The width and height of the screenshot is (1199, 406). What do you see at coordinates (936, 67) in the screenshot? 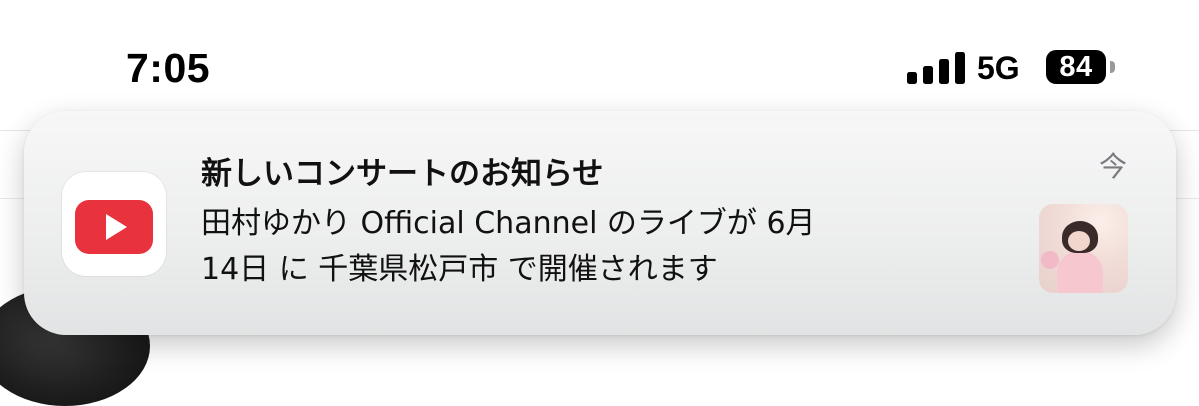
I see `cellular-signal-icon` at bounding box center [936, 67].